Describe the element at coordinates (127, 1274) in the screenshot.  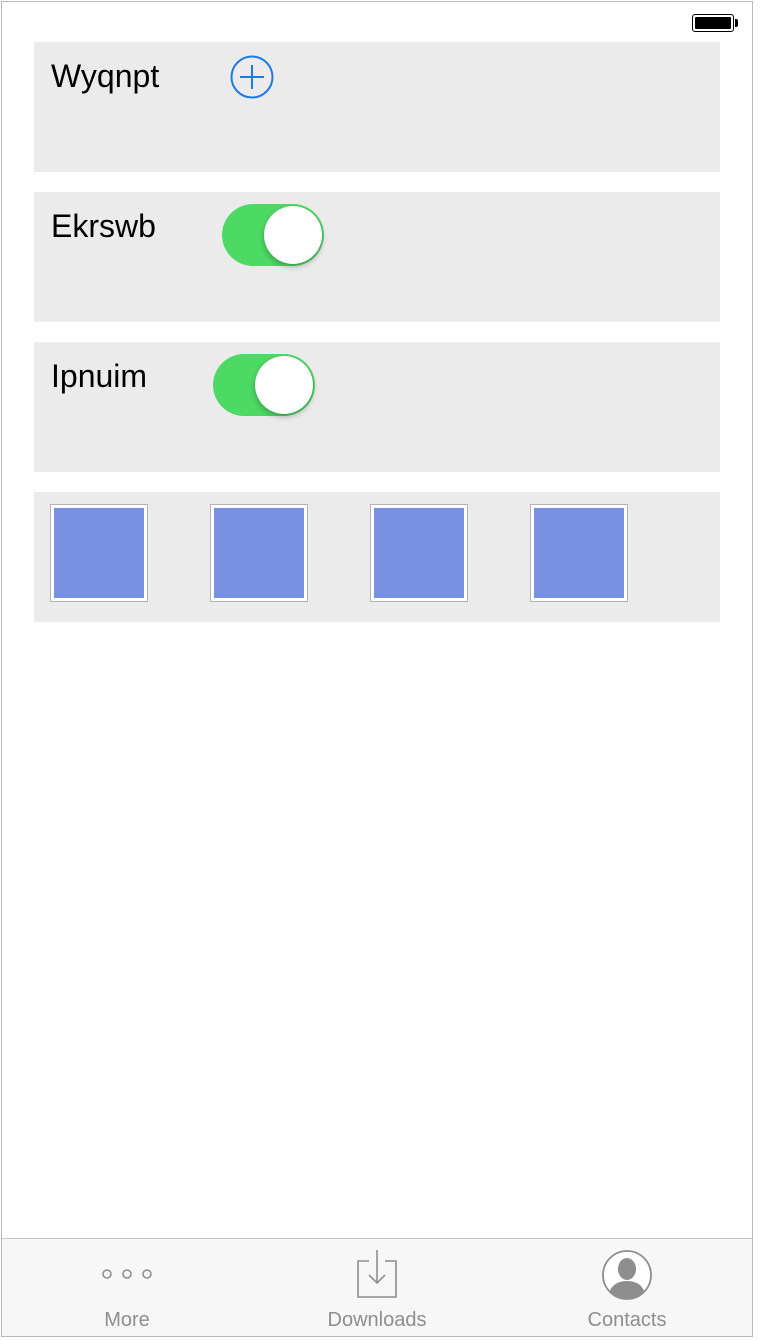
I see `more-dots-icon` at that location.